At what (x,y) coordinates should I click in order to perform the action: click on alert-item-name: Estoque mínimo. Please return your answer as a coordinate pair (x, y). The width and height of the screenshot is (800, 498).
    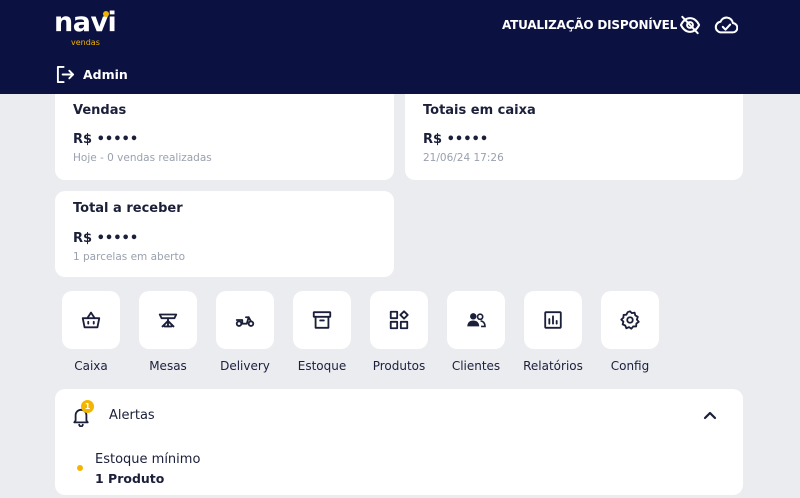
    Looking at the image, I should click on (147, 459).